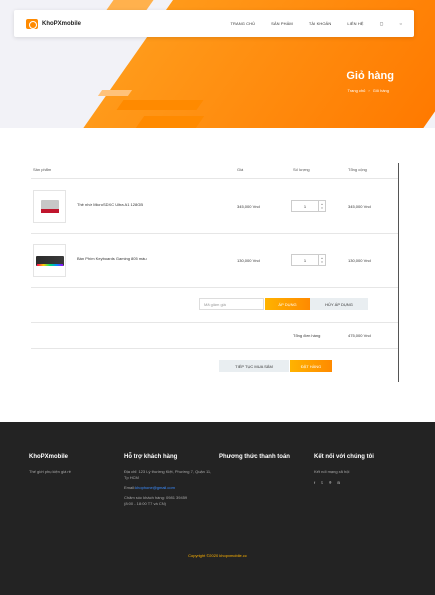 The width and height of the screenshot is (435, 595). I want to click on product-name: Thẻ nhớ MicroSDXC Ultra A1 128GB, so click(110, 204).